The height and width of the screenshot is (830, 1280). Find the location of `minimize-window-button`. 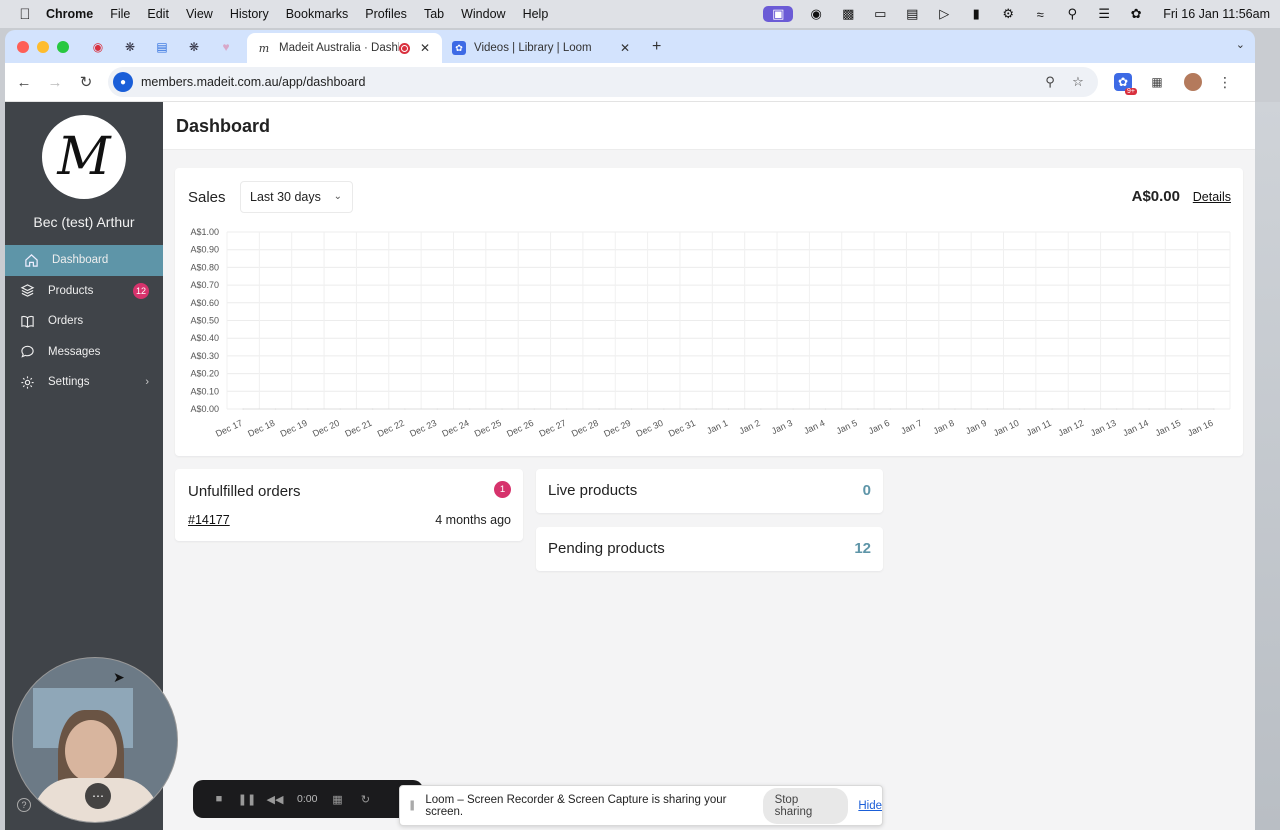

minimize-window-button is located at coordinates (43, 46).